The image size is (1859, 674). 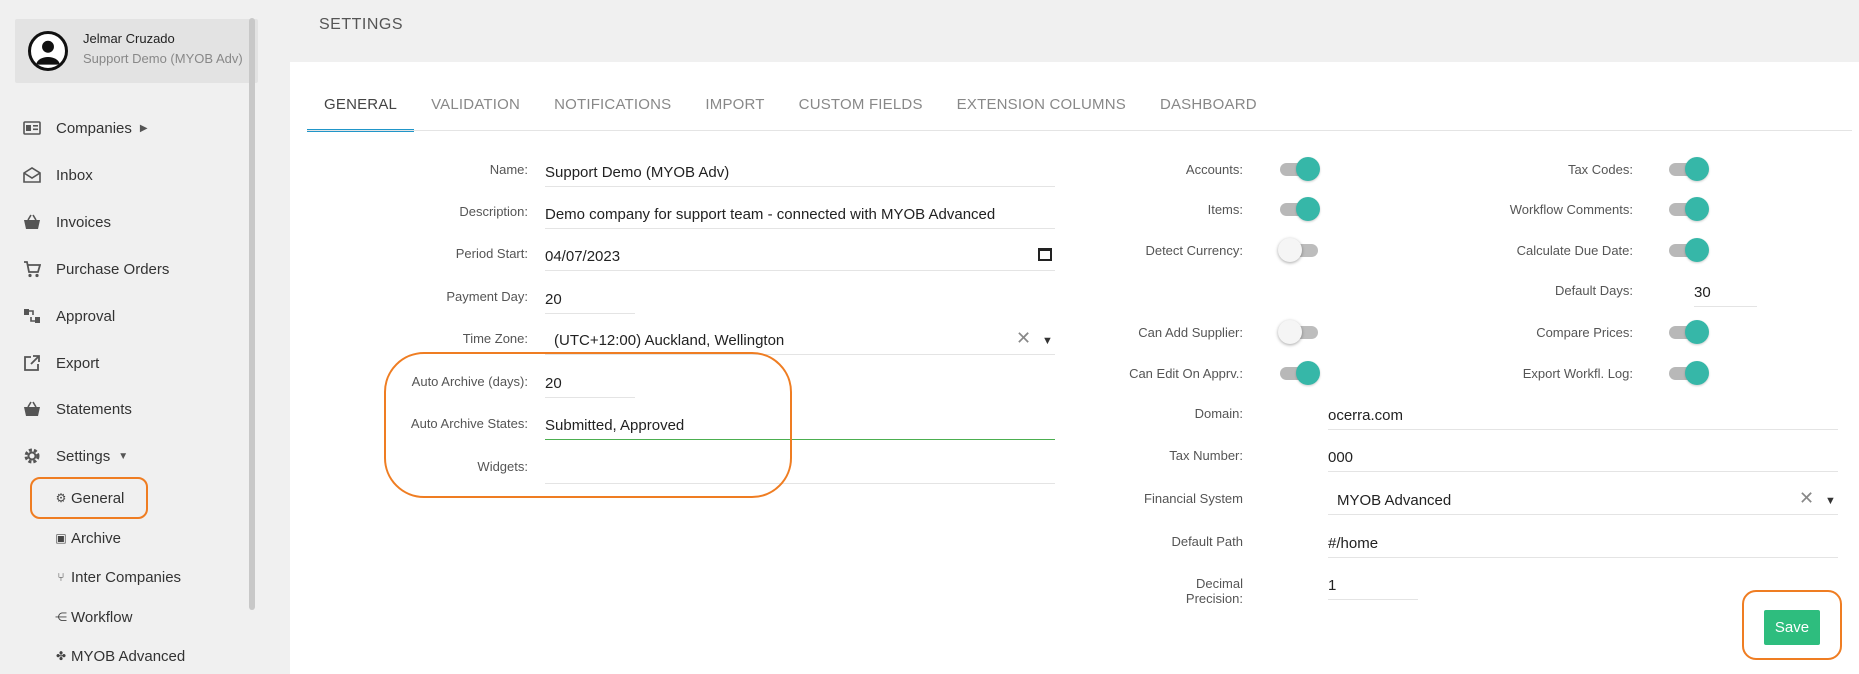 I want to click on default-path-input: #/home, so click(x=1583, y=543).